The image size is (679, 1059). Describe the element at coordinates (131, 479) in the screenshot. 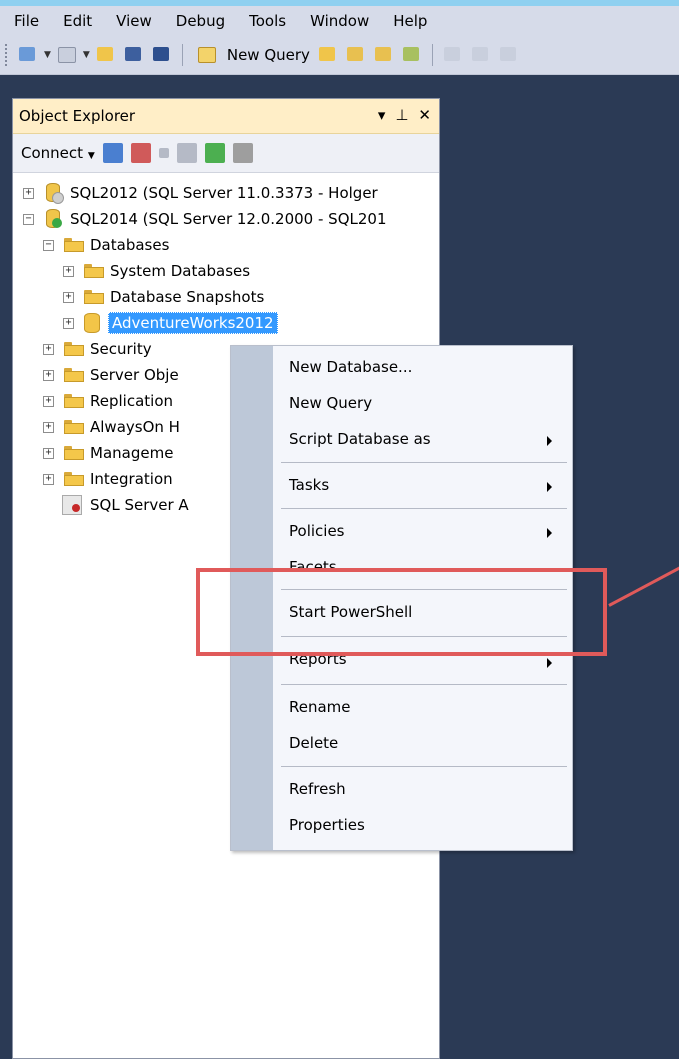

I see `tree-node-label: Integration` at that location.